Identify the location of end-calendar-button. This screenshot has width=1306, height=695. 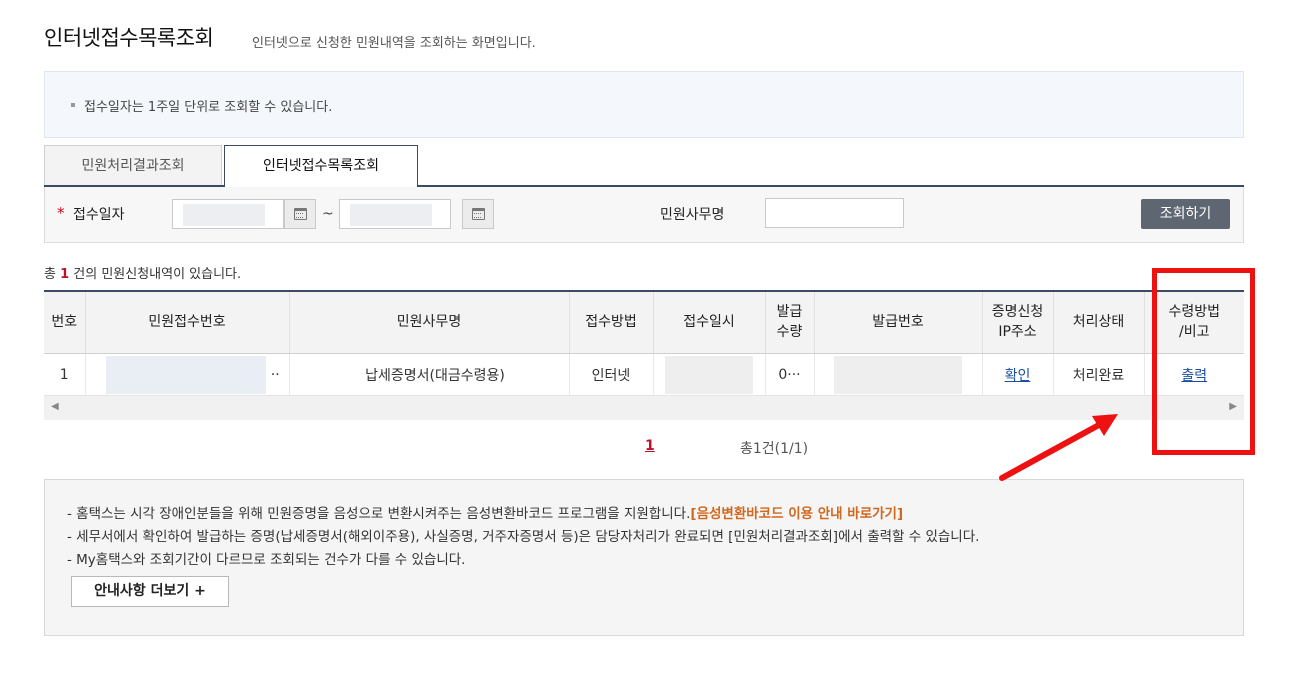
(478, 214).